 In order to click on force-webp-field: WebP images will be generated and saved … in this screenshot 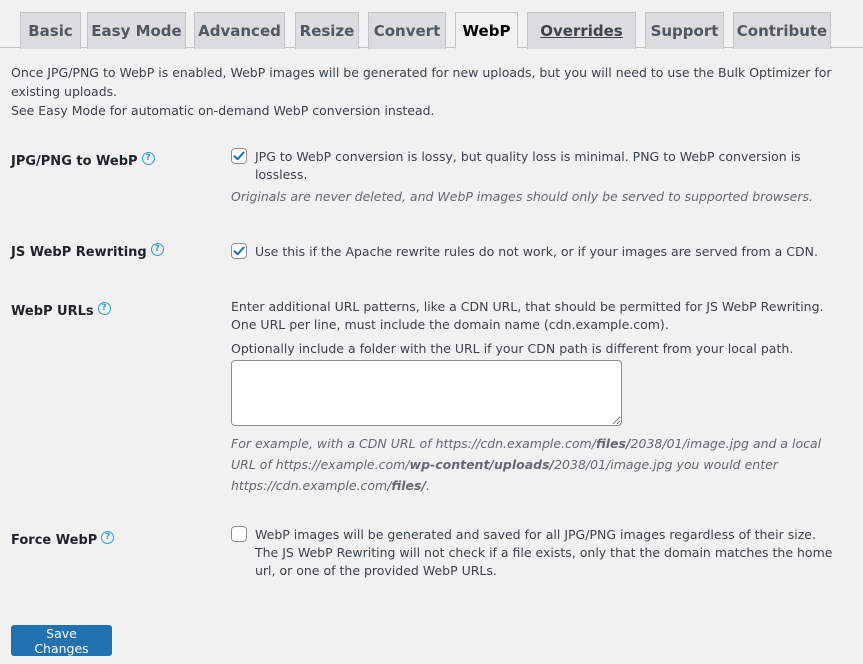, I will do `click(537, 553)`.